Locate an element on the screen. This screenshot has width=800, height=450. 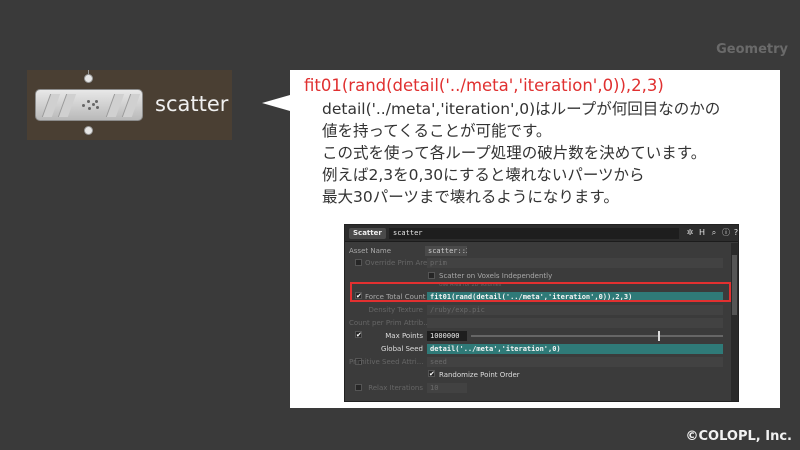
node-type-badge: Scatter is located at coordinates (367, 233).